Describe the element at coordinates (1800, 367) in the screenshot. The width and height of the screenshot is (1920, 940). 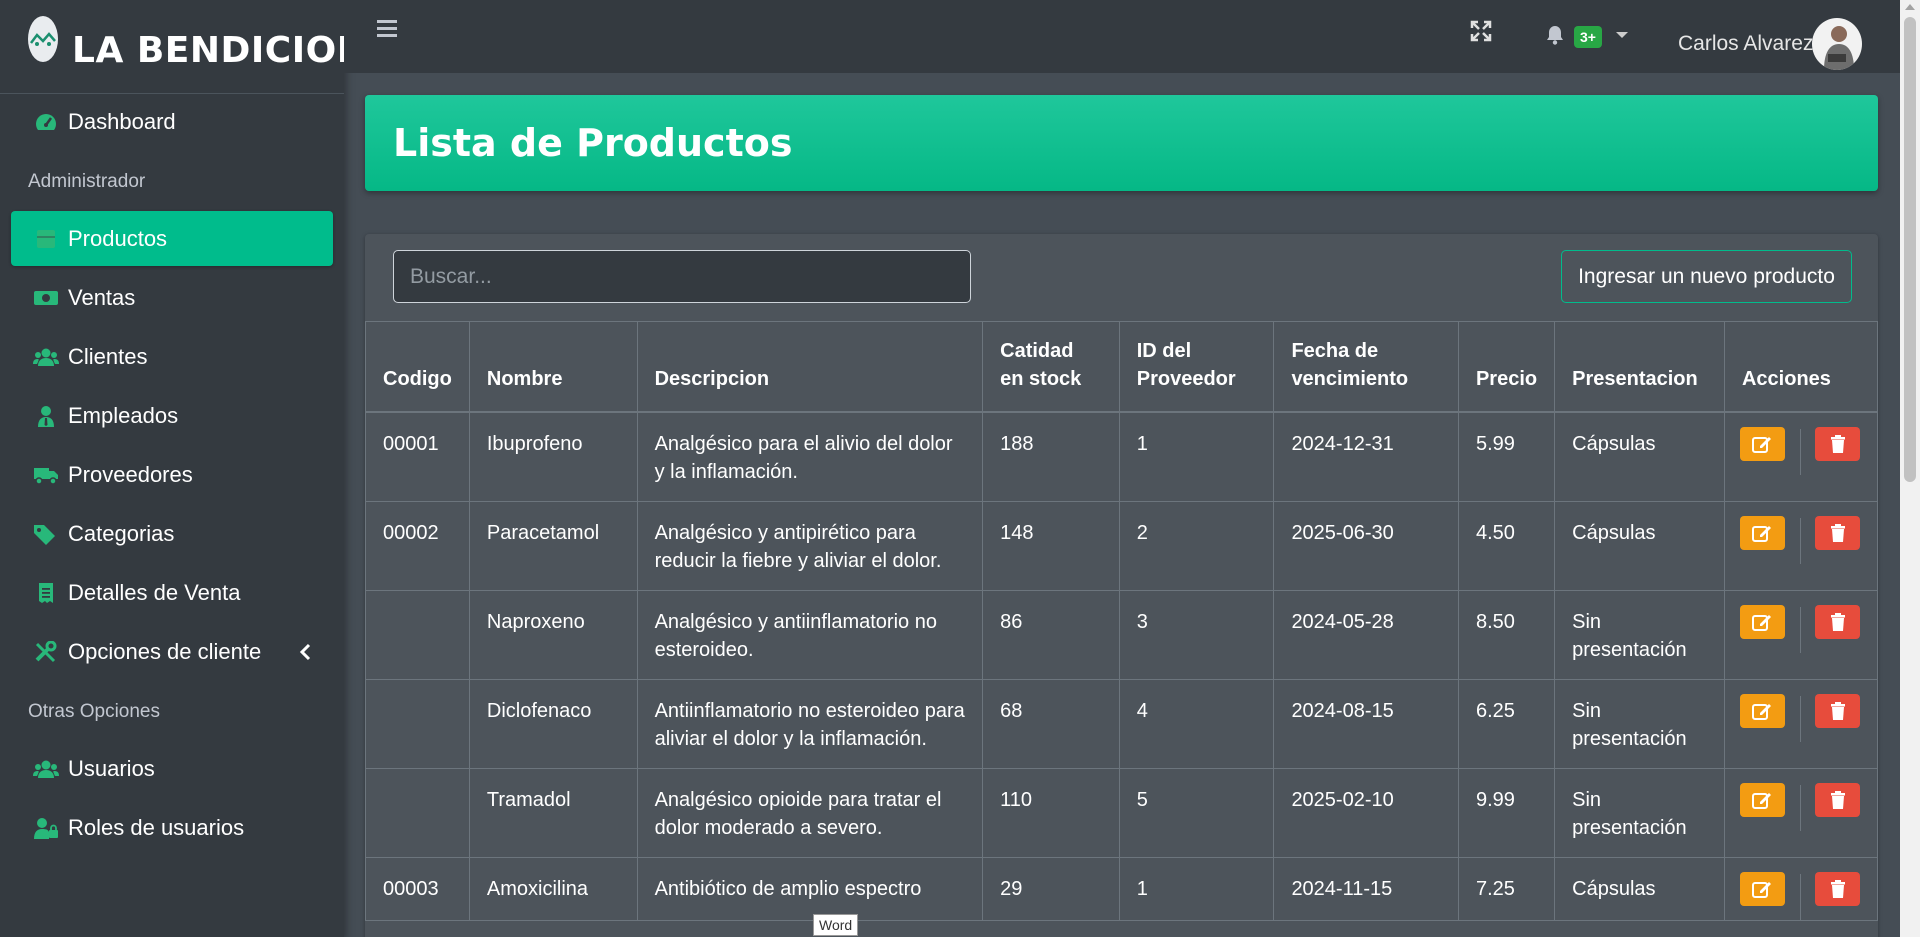
I see `column-header-acciones: Acciones` at that location.